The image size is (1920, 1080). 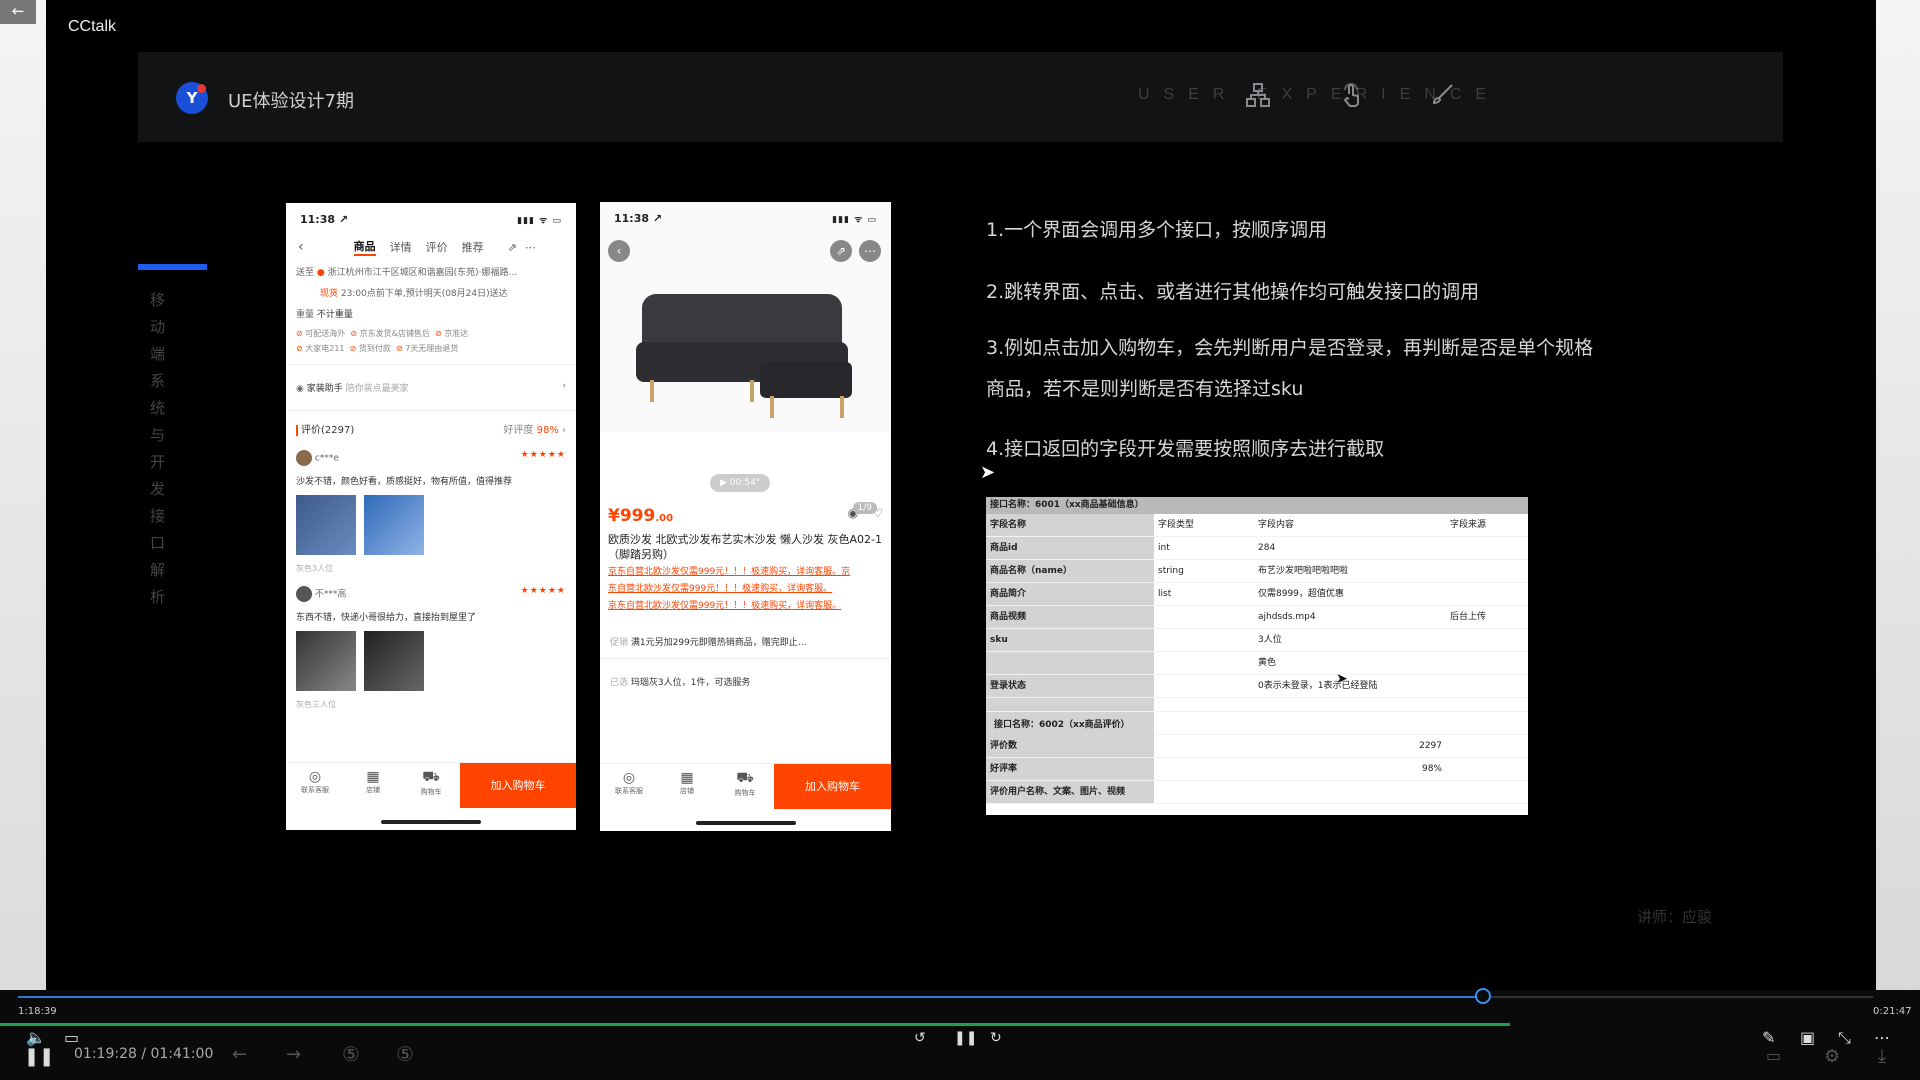 I want to click on comment-icon: ▭, so click(x=71, y=1037).